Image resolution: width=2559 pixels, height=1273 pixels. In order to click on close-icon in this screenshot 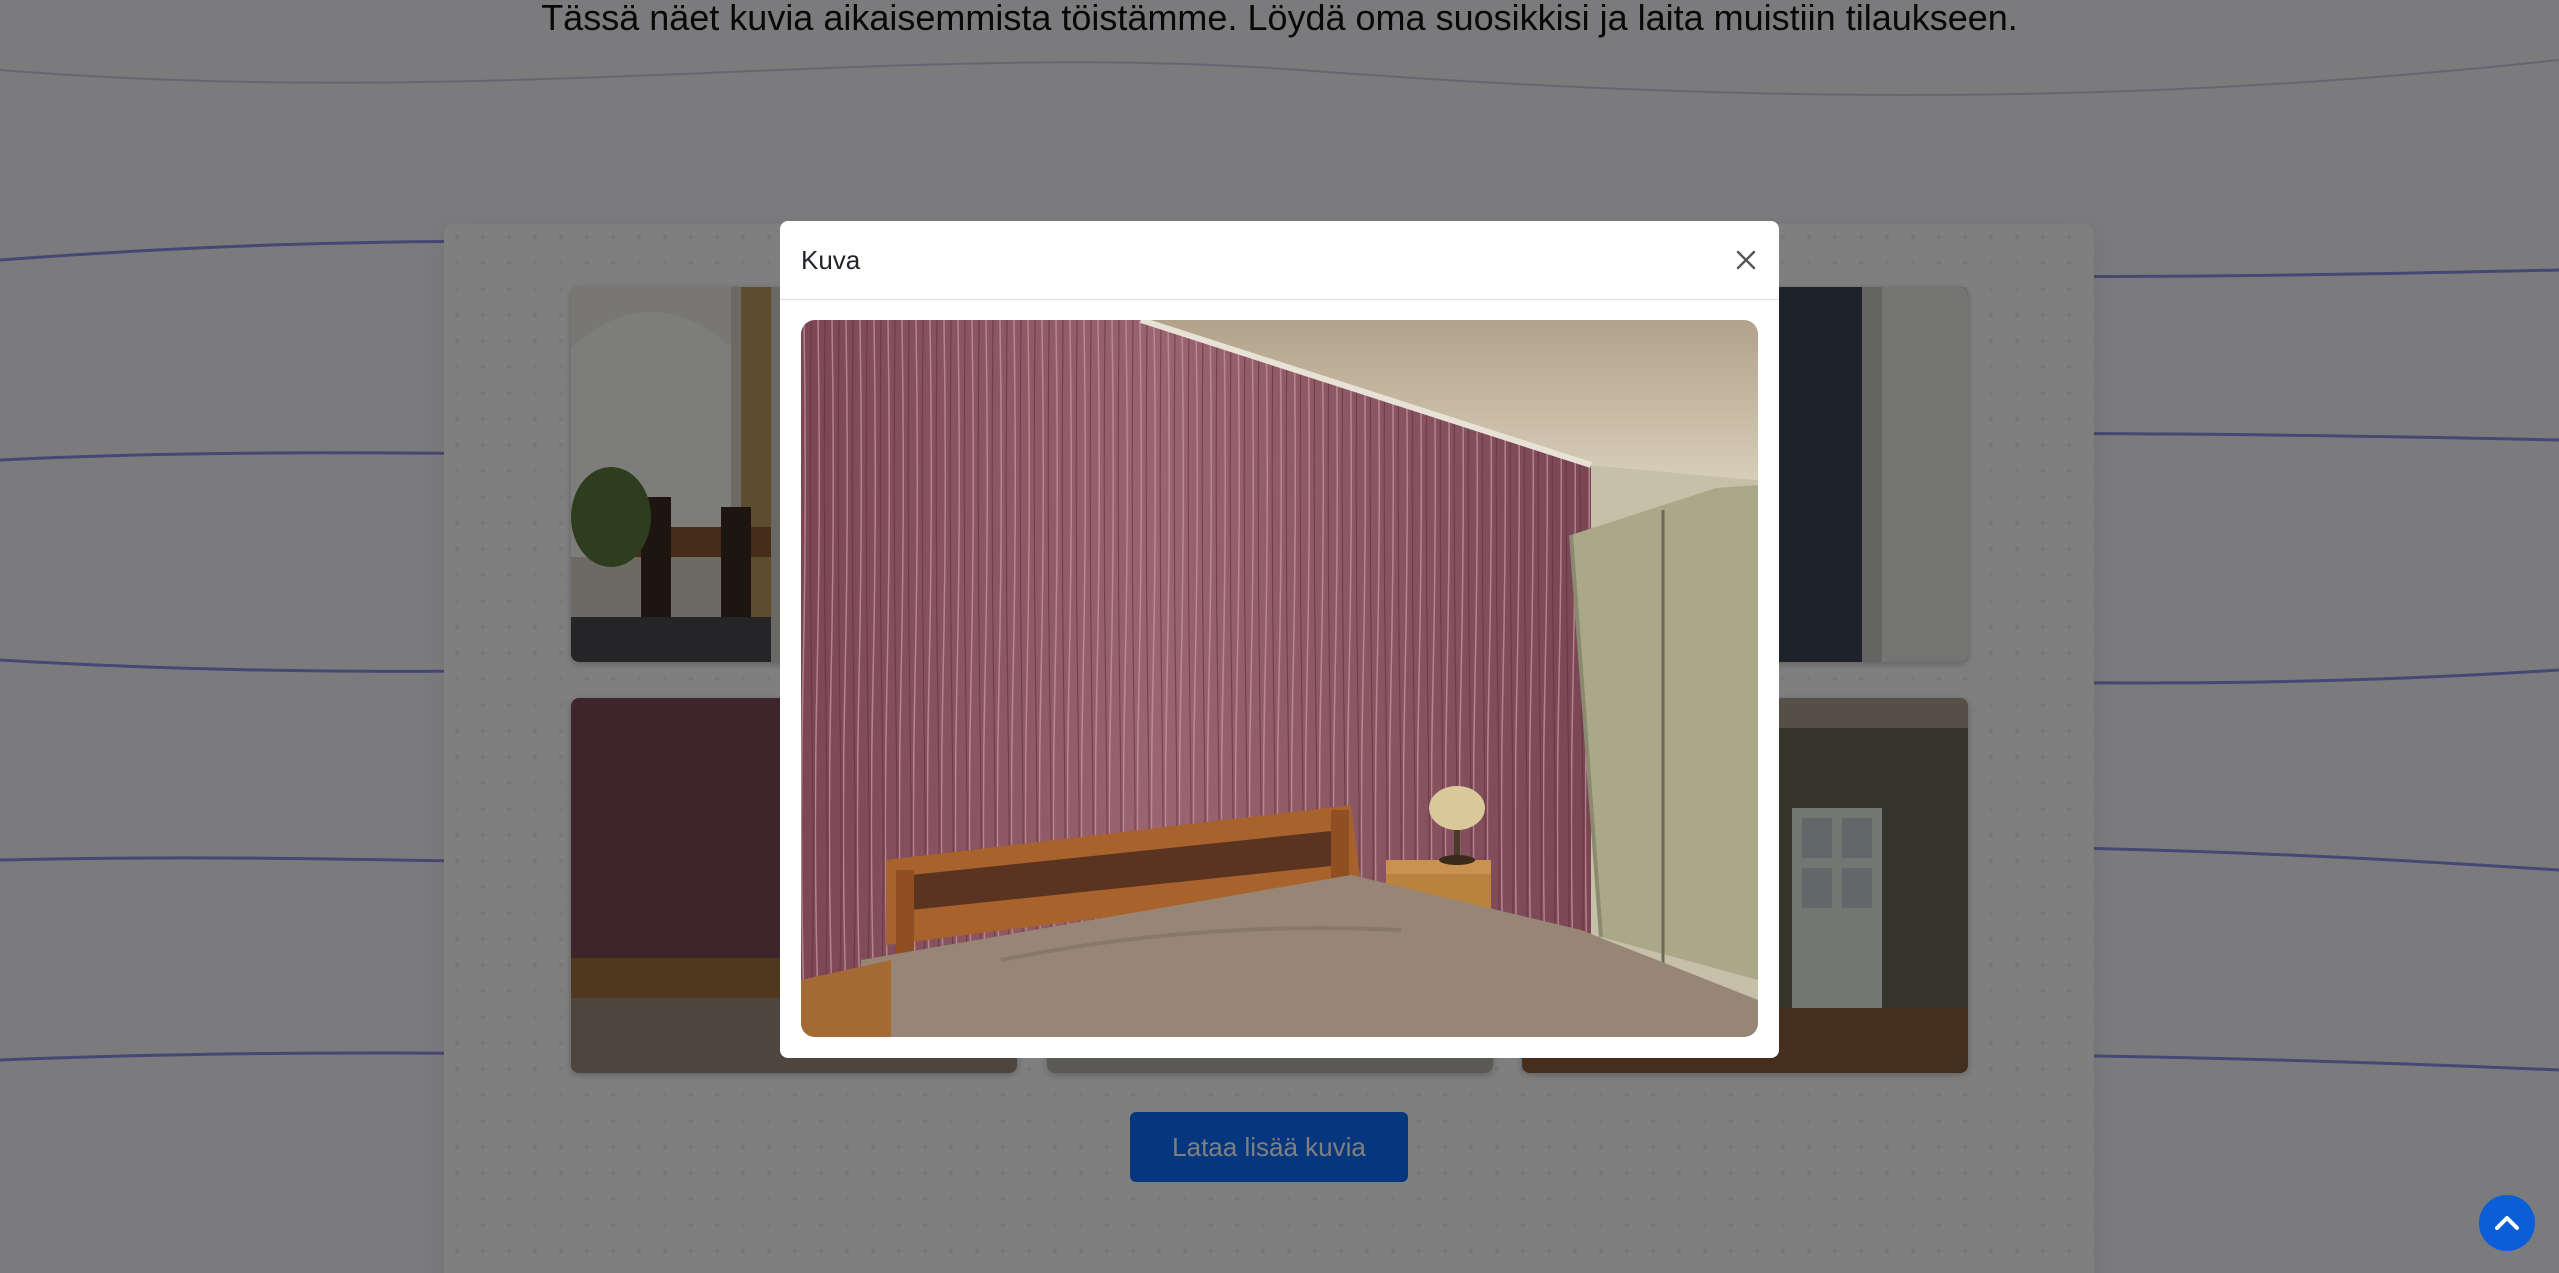, I will do `click(1746, 260)`.